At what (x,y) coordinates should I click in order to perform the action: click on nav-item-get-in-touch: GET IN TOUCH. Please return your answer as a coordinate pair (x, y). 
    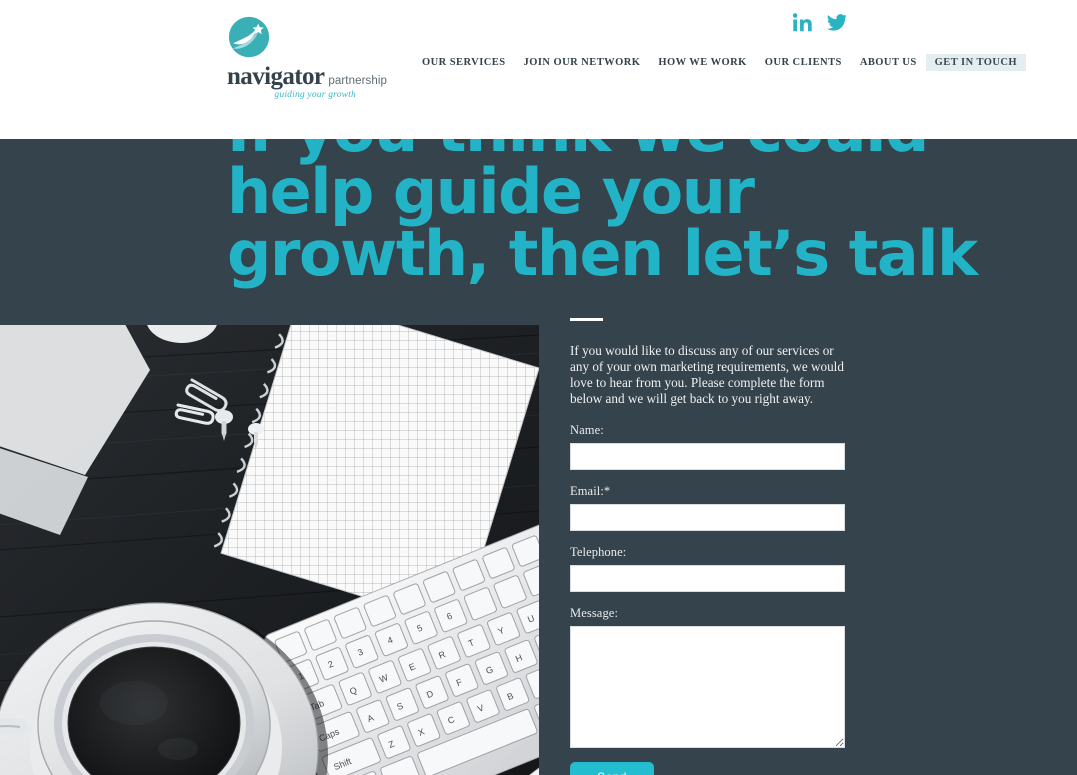
    Looking at the image, I should click on (976, 62).